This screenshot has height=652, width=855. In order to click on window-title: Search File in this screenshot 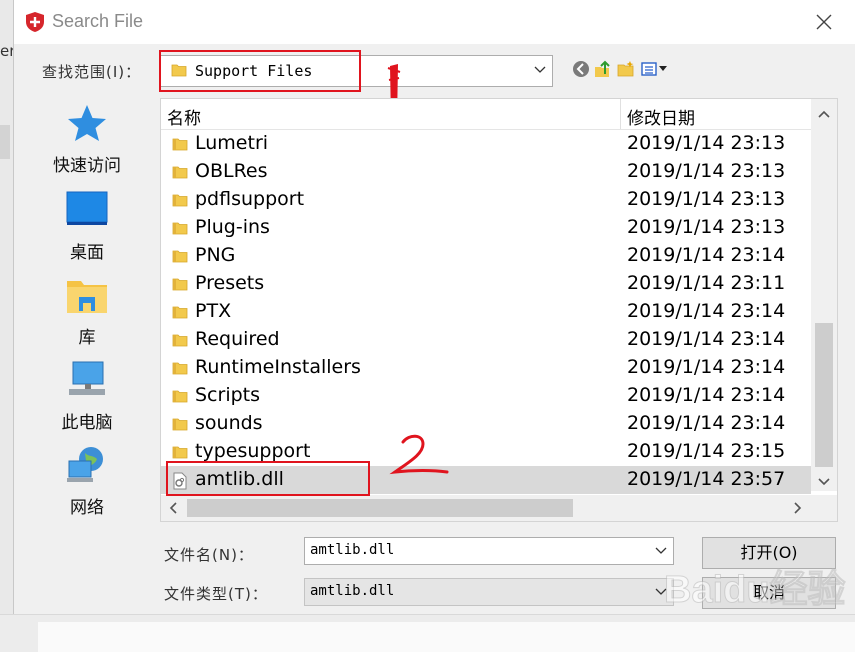, I will do `click(98, 21)`.